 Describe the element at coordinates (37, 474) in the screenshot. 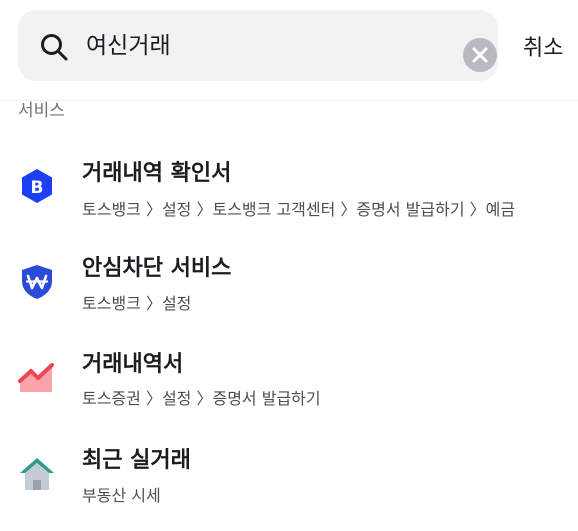

I see `house-icon` at that location.